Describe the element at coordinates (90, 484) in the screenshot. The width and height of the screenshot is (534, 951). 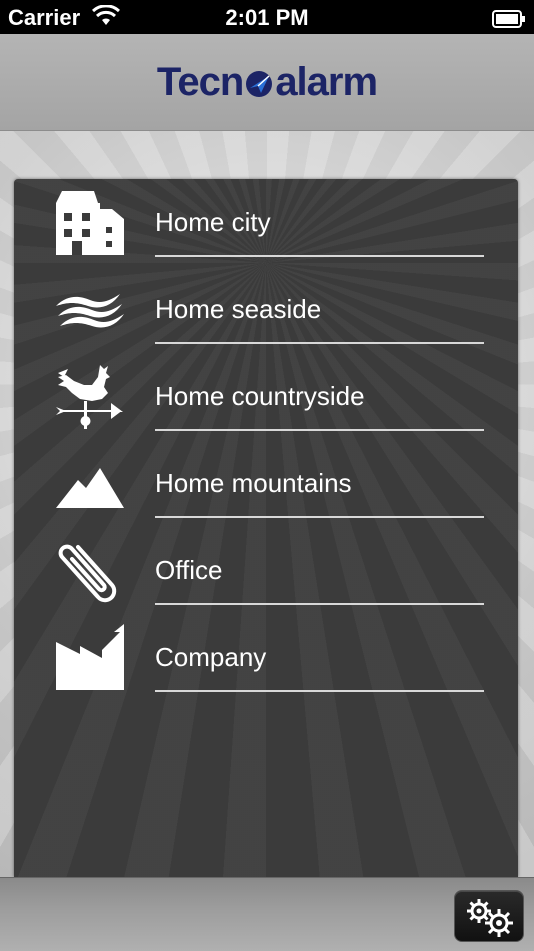
I see `mountains-icon` at that location.